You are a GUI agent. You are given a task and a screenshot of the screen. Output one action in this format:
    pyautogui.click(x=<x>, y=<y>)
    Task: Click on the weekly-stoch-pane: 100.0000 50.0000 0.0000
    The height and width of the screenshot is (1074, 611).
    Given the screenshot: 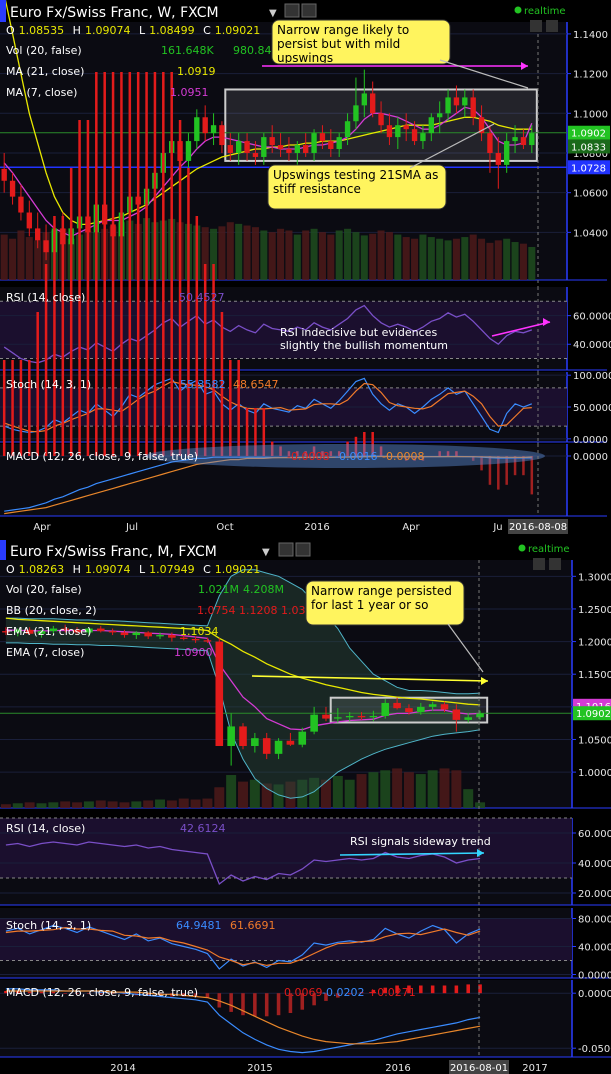 What is the action you would take?
    pyautogui.click(x=305, y=408)
    